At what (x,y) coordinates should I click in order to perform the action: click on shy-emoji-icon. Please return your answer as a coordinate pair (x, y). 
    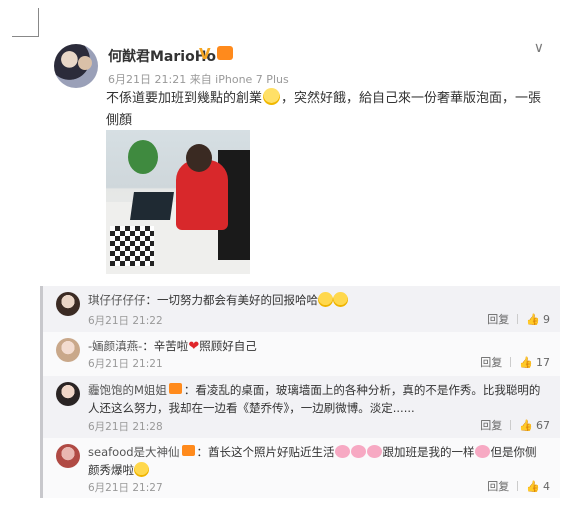
    Looking at the image, I should click on (141, 469).